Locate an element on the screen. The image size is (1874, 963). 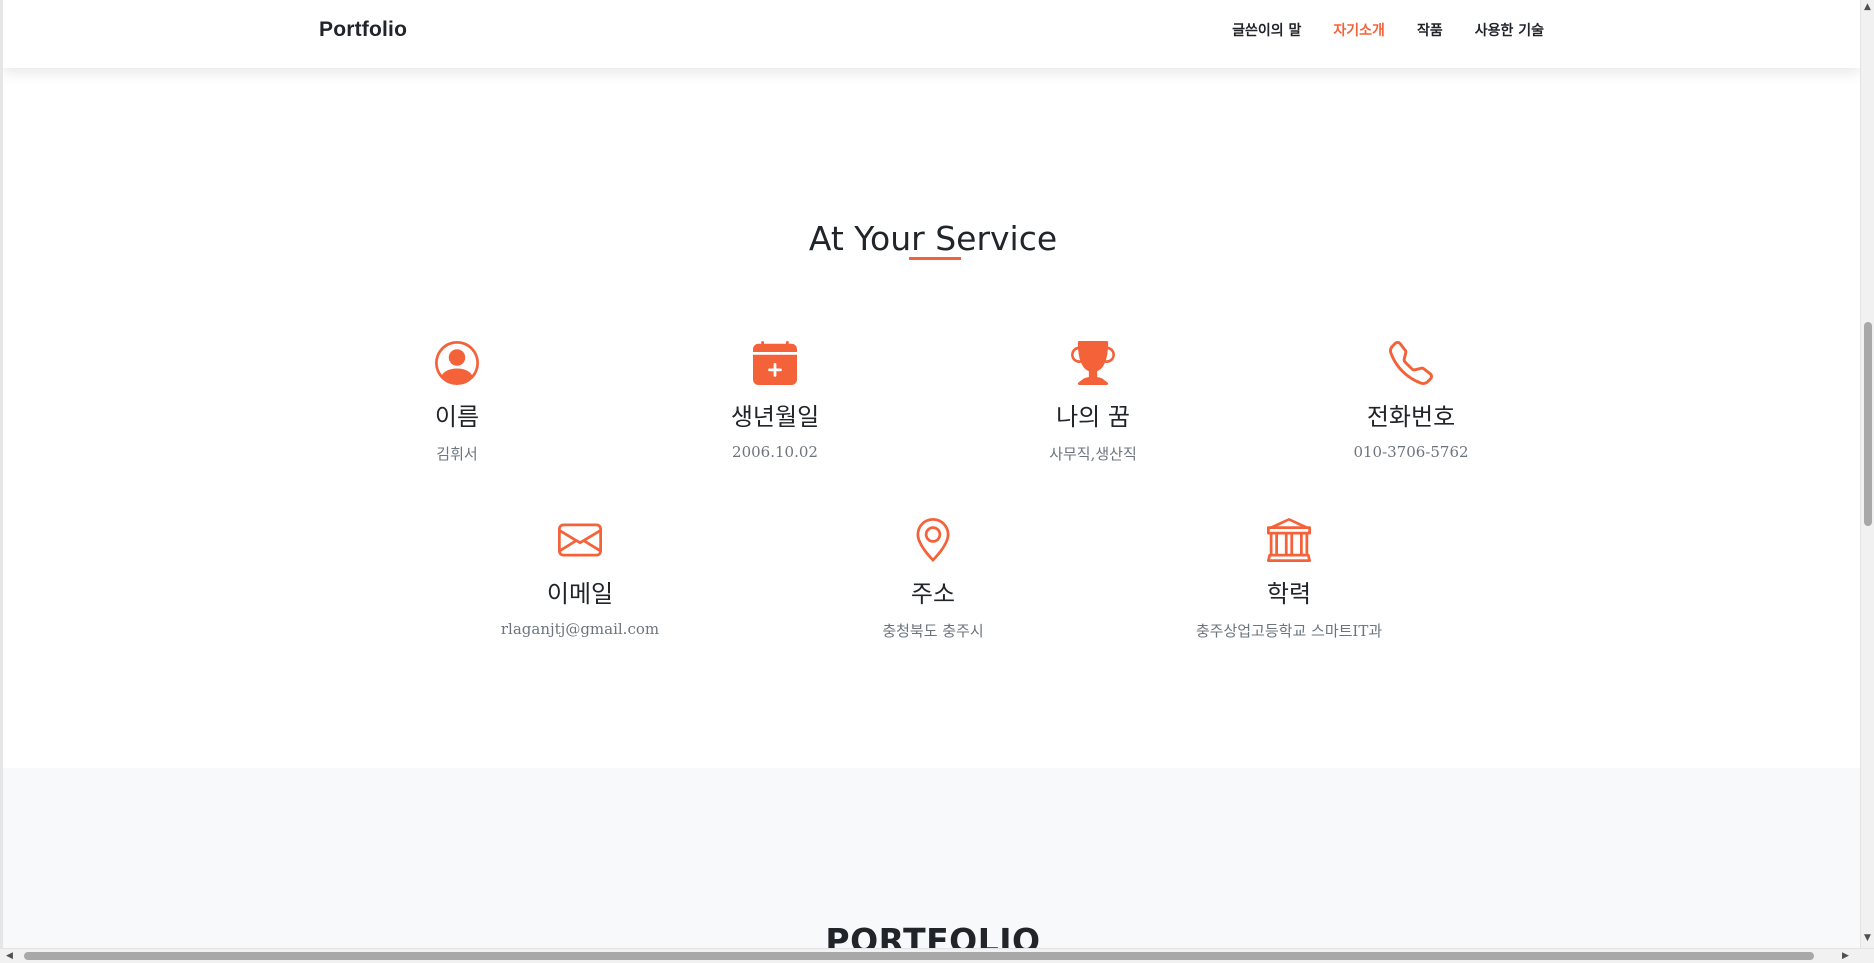
info-item-email: 이메일 rlaganjtj@gmail.com is located at coordinates (580, 578).